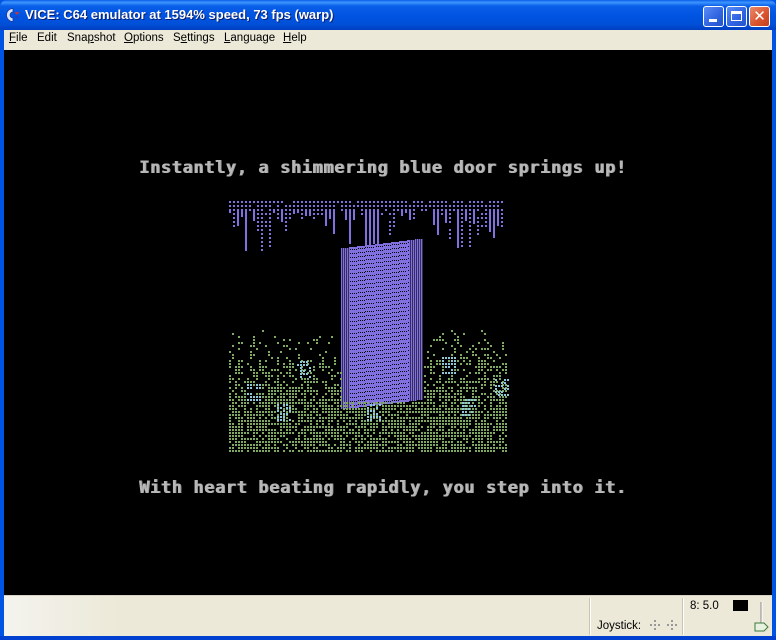  I want to click on menu-help: Help, so click(295, 38).